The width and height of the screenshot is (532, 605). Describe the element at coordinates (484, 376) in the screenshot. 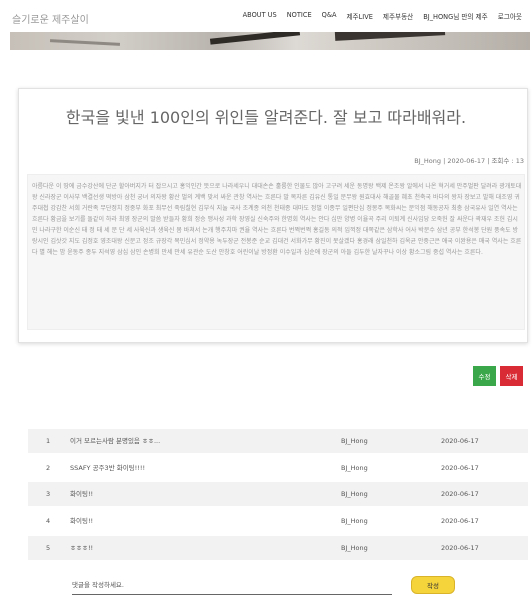

I see `edit-button: 수정` at that location.